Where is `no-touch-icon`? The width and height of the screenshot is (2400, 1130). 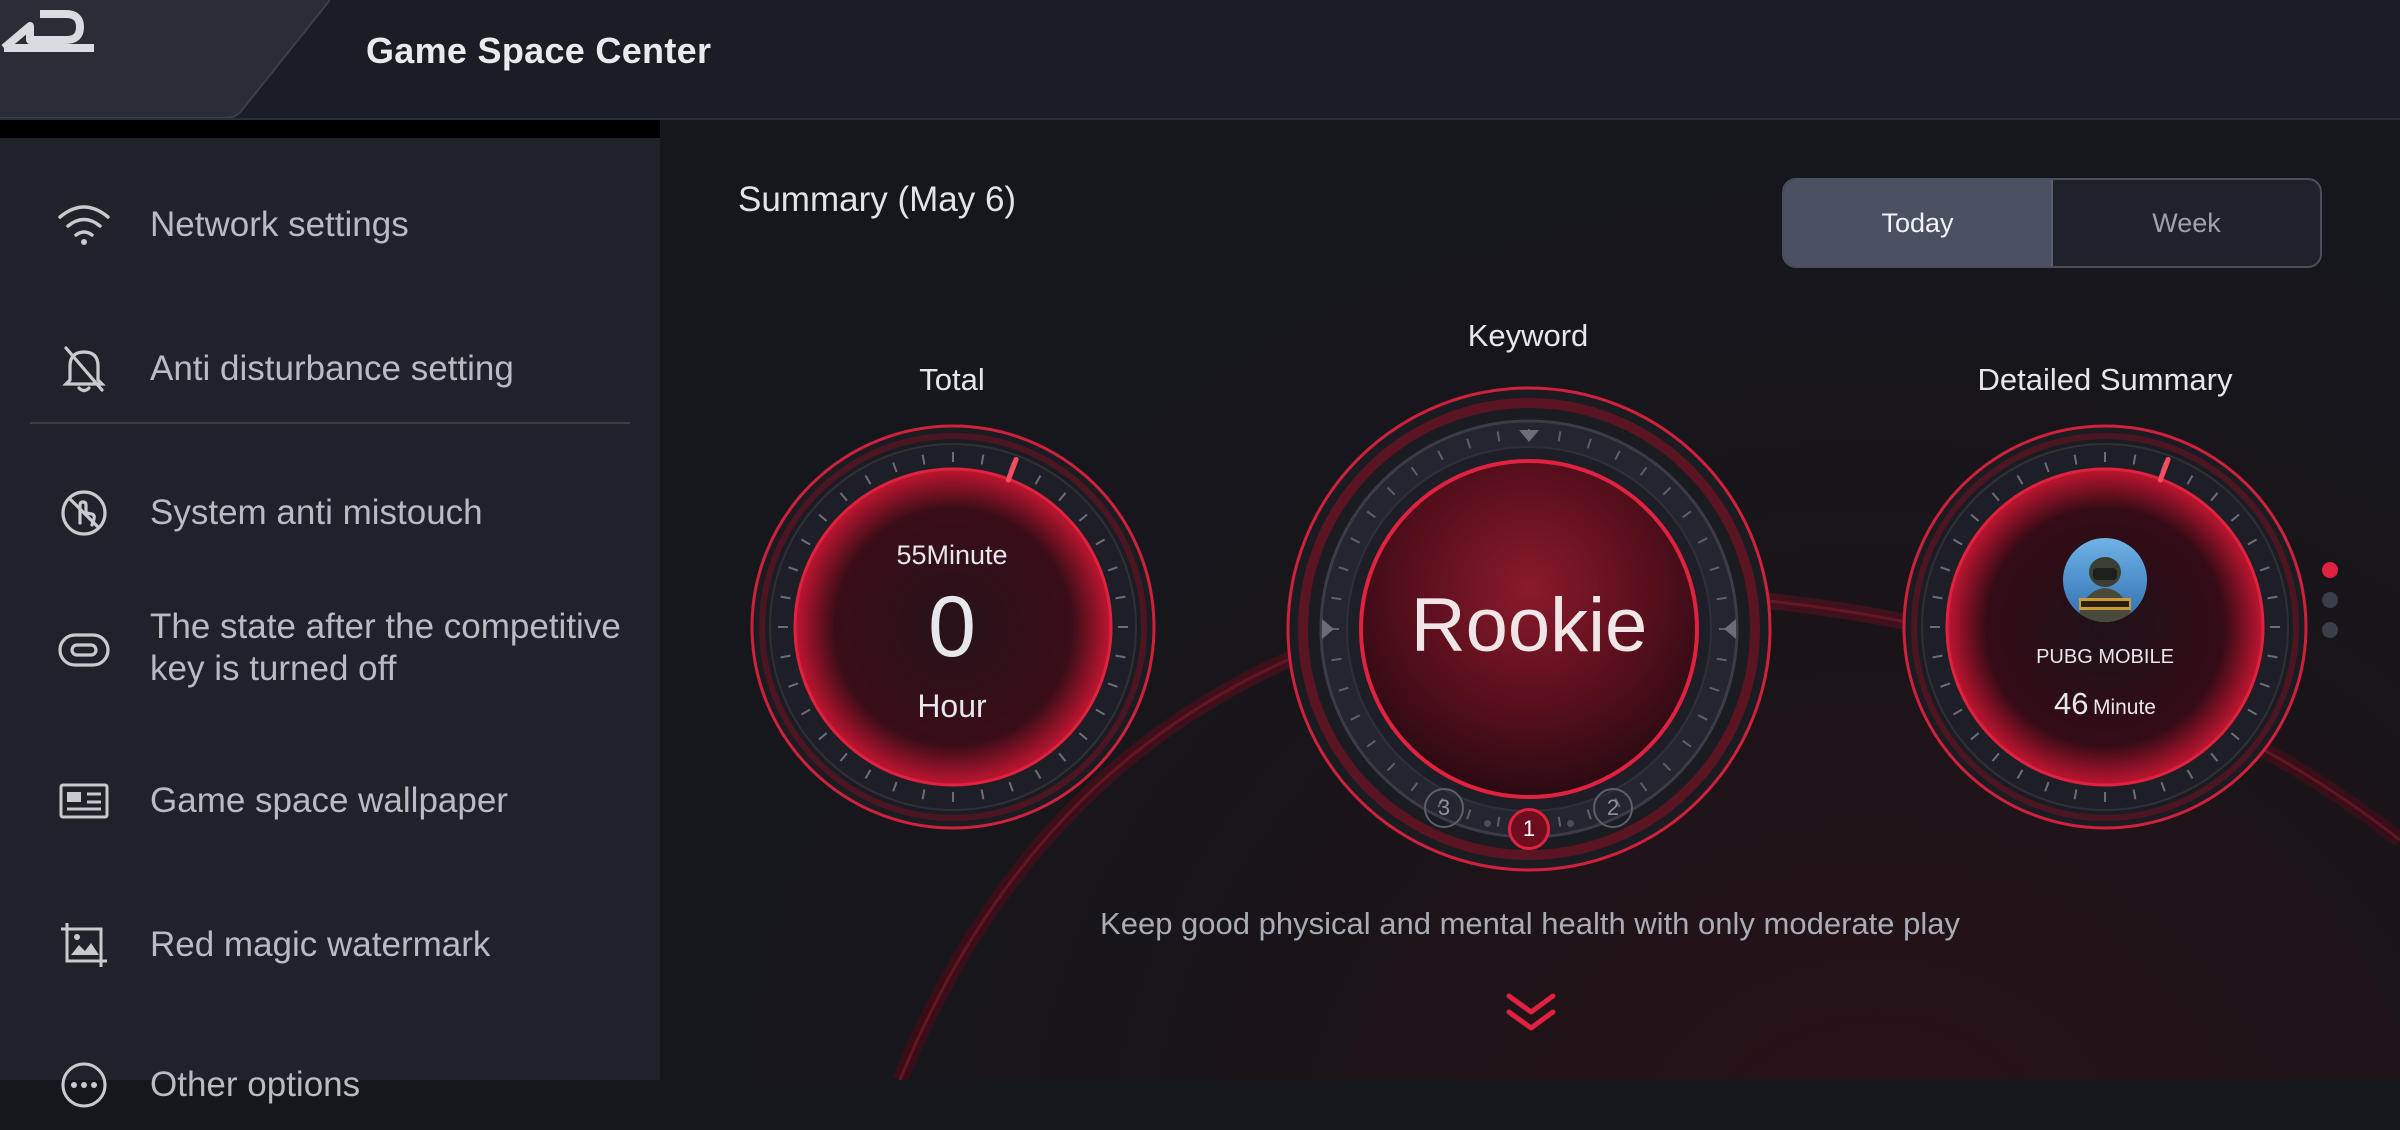 no-touch-icon is located at coordinates (84, 513).